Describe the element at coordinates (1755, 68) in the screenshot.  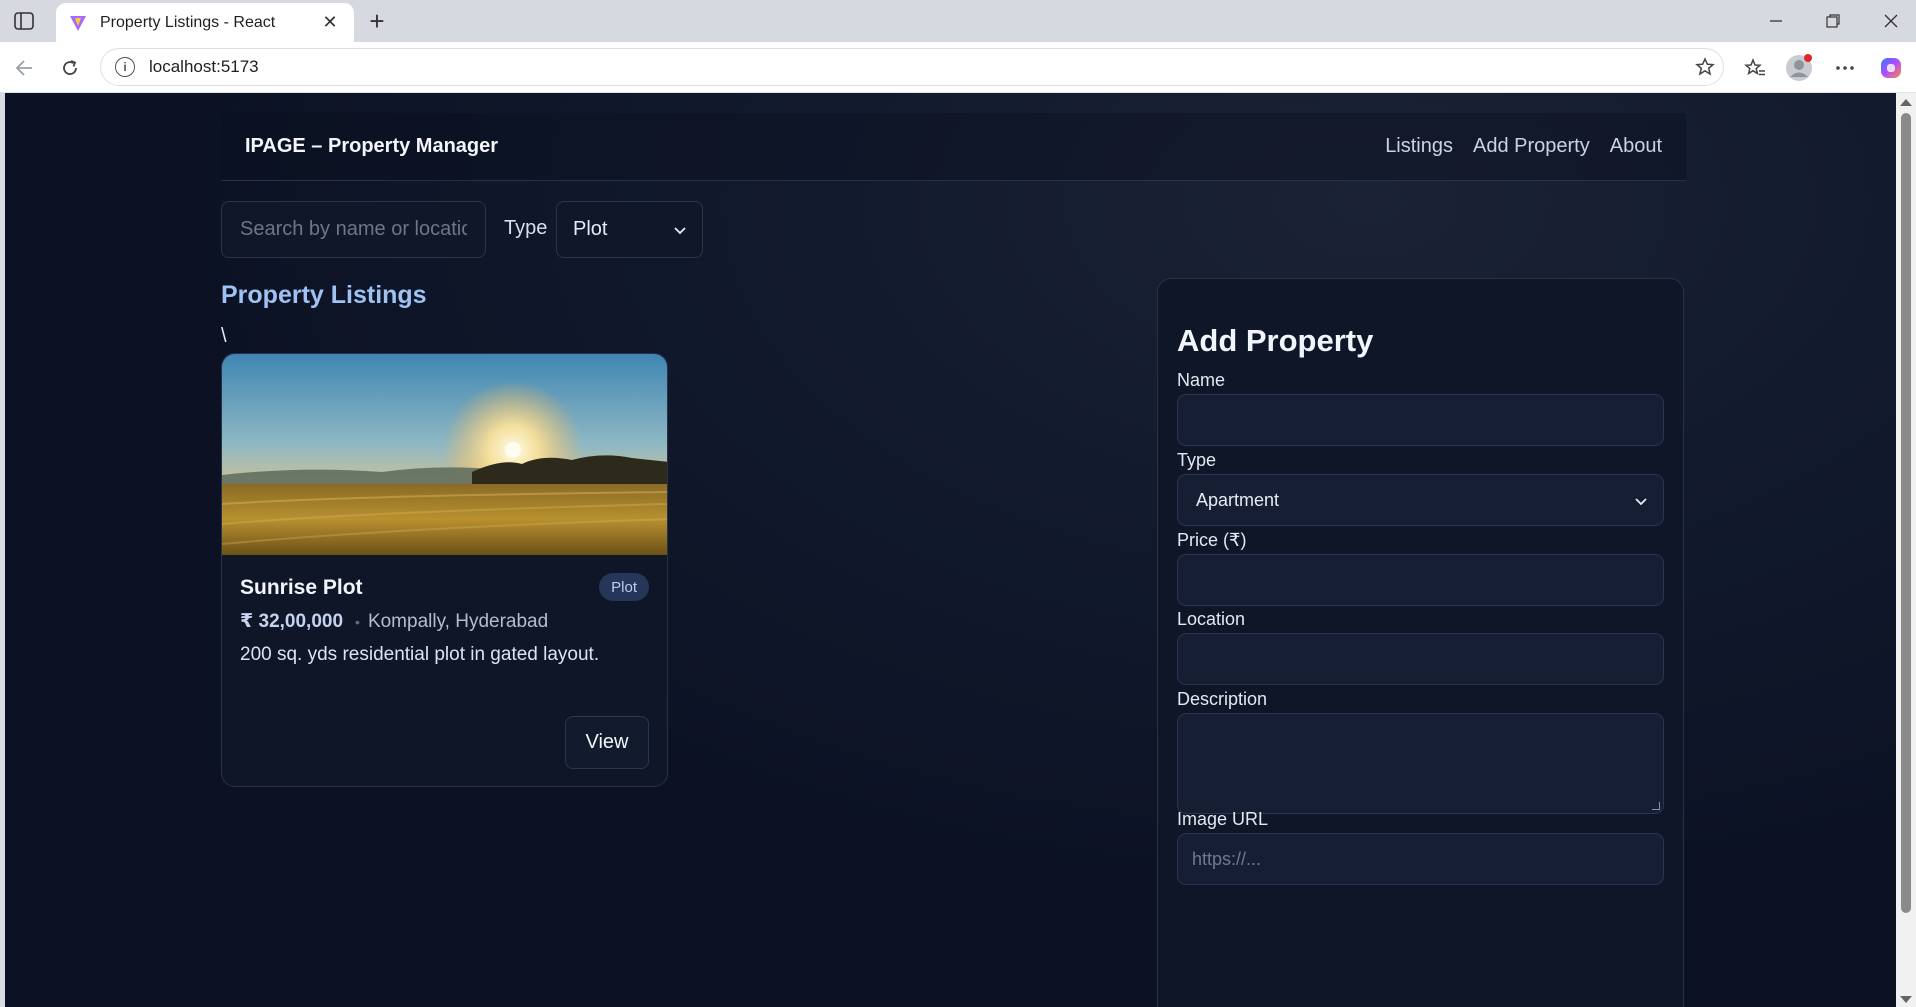
I see `favorites-icon` at that location.